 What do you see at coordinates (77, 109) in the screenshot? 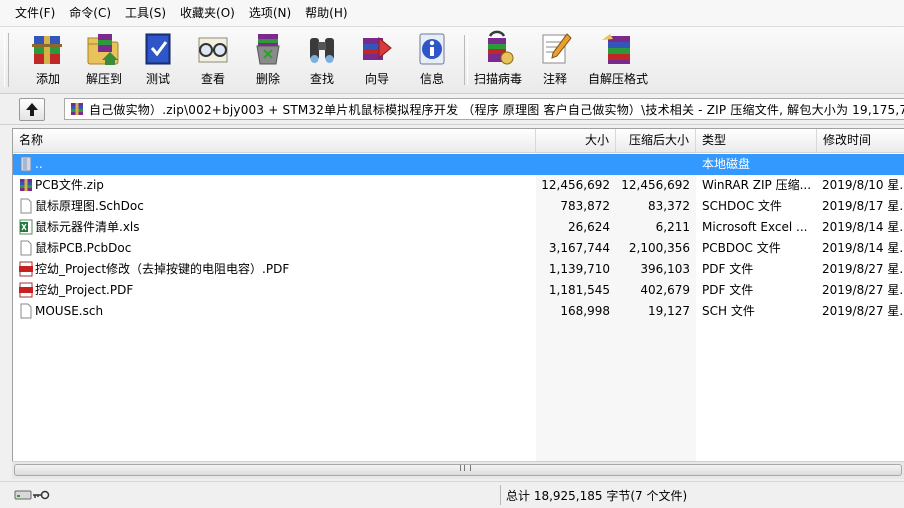
I see `rar-archive-icon` at bounding box center [77, 109].